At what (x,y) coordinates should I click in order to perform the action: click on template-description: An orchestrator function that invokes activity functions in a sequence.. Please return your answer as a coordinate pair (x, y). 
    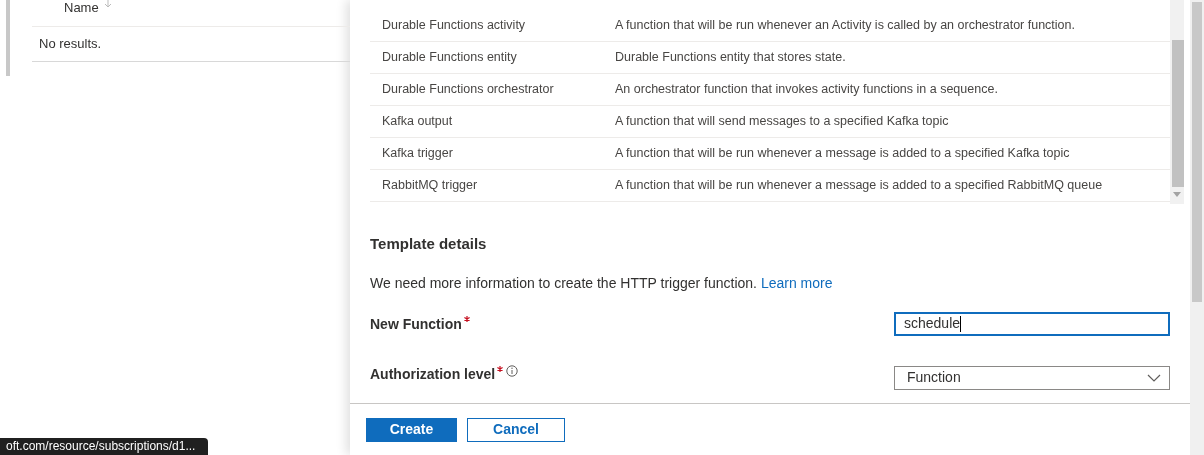
    Looking at the image, I should click on (806, 90).